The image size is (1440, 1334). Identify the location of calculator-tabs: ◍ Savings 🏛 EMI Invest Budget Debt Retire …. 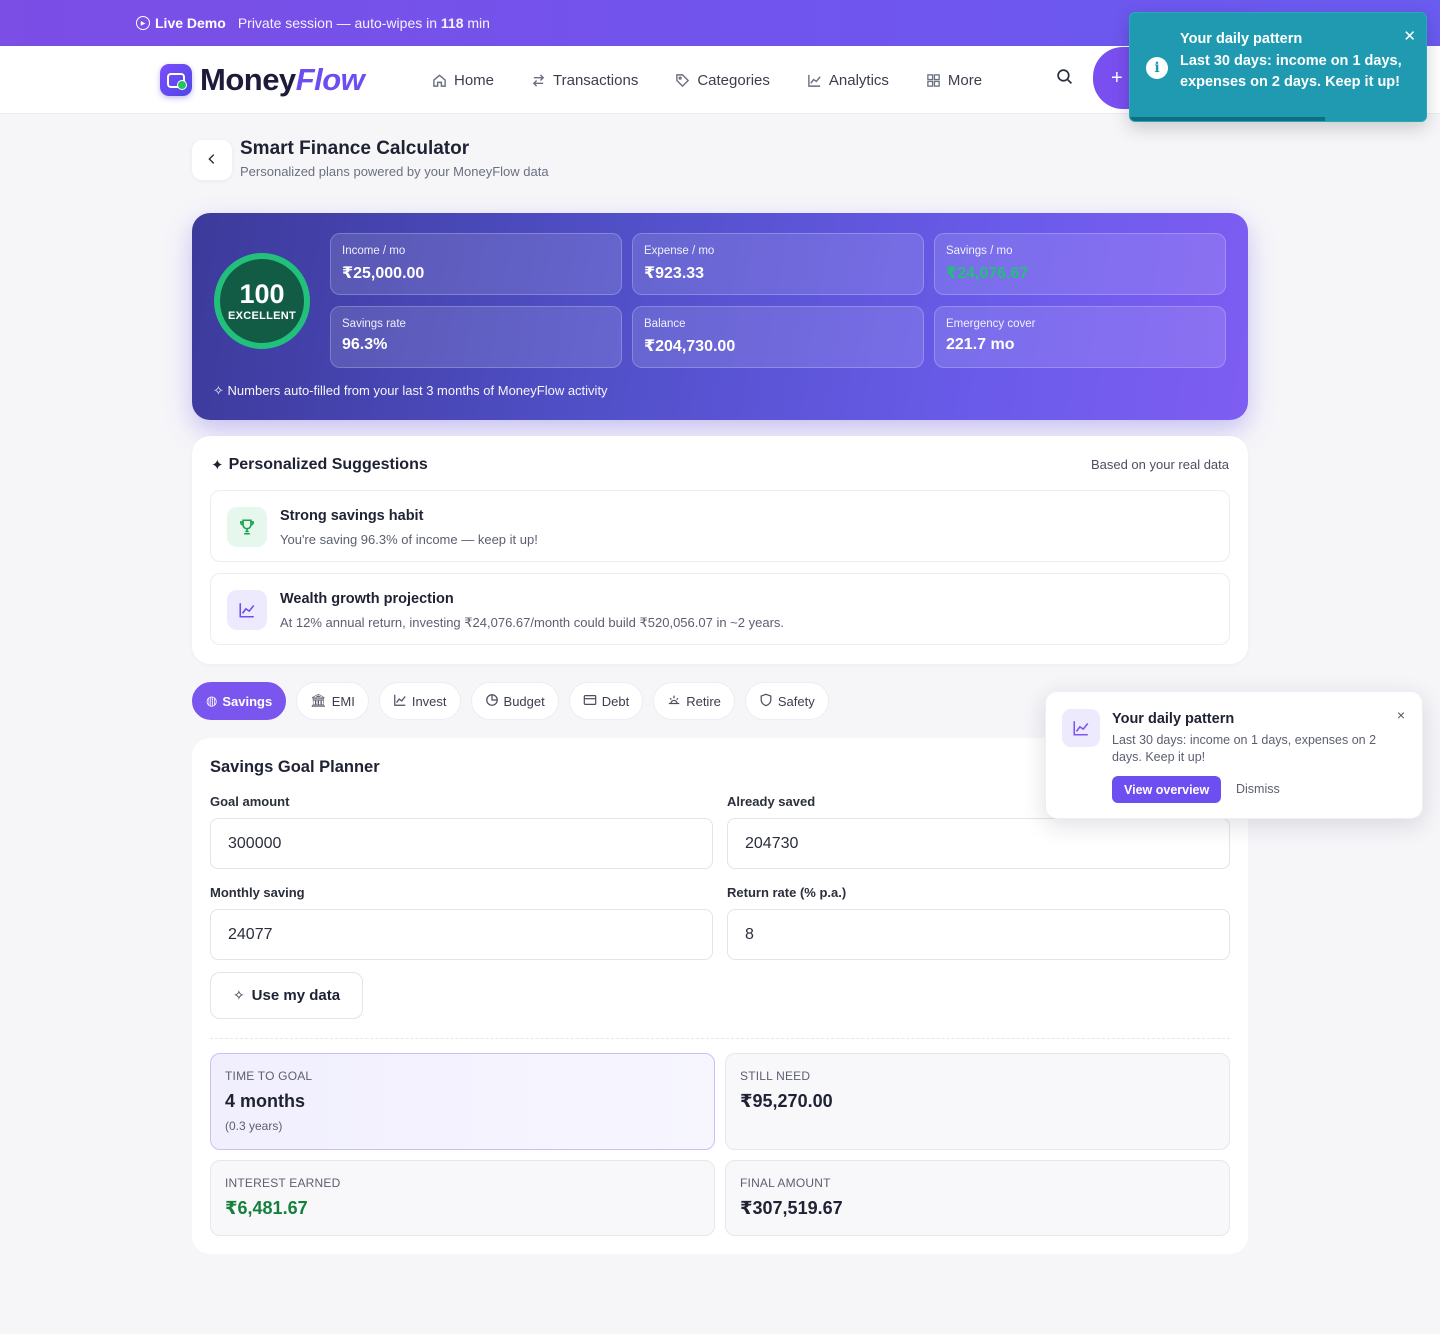
(515, 701).